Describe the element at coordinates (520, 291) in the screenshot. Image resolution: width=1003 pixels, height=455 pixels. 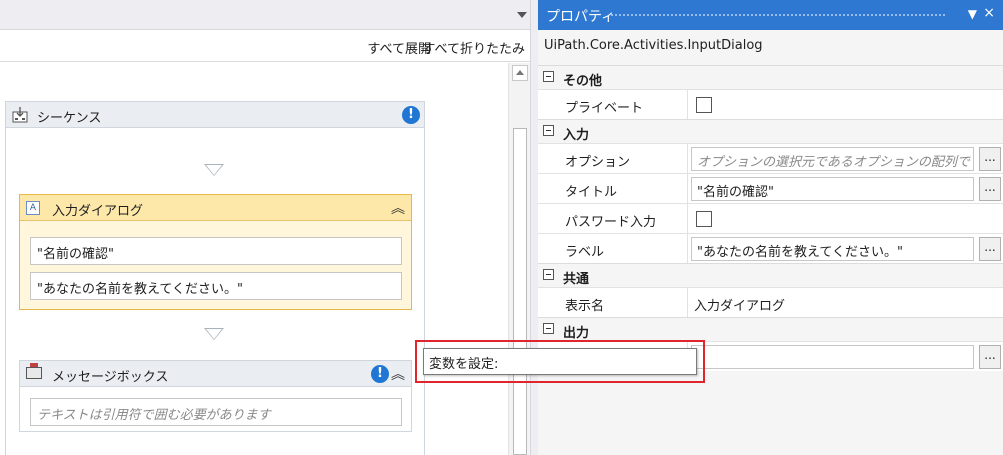
I see `scrollbar-thumb` at that location.